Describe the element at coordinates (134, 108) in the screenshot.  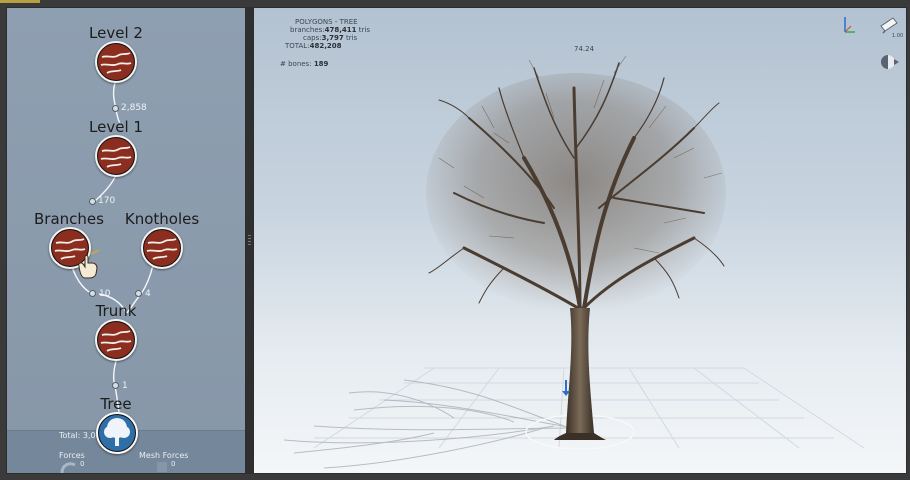
I see `wire-count-level2: 2,858` at that location.